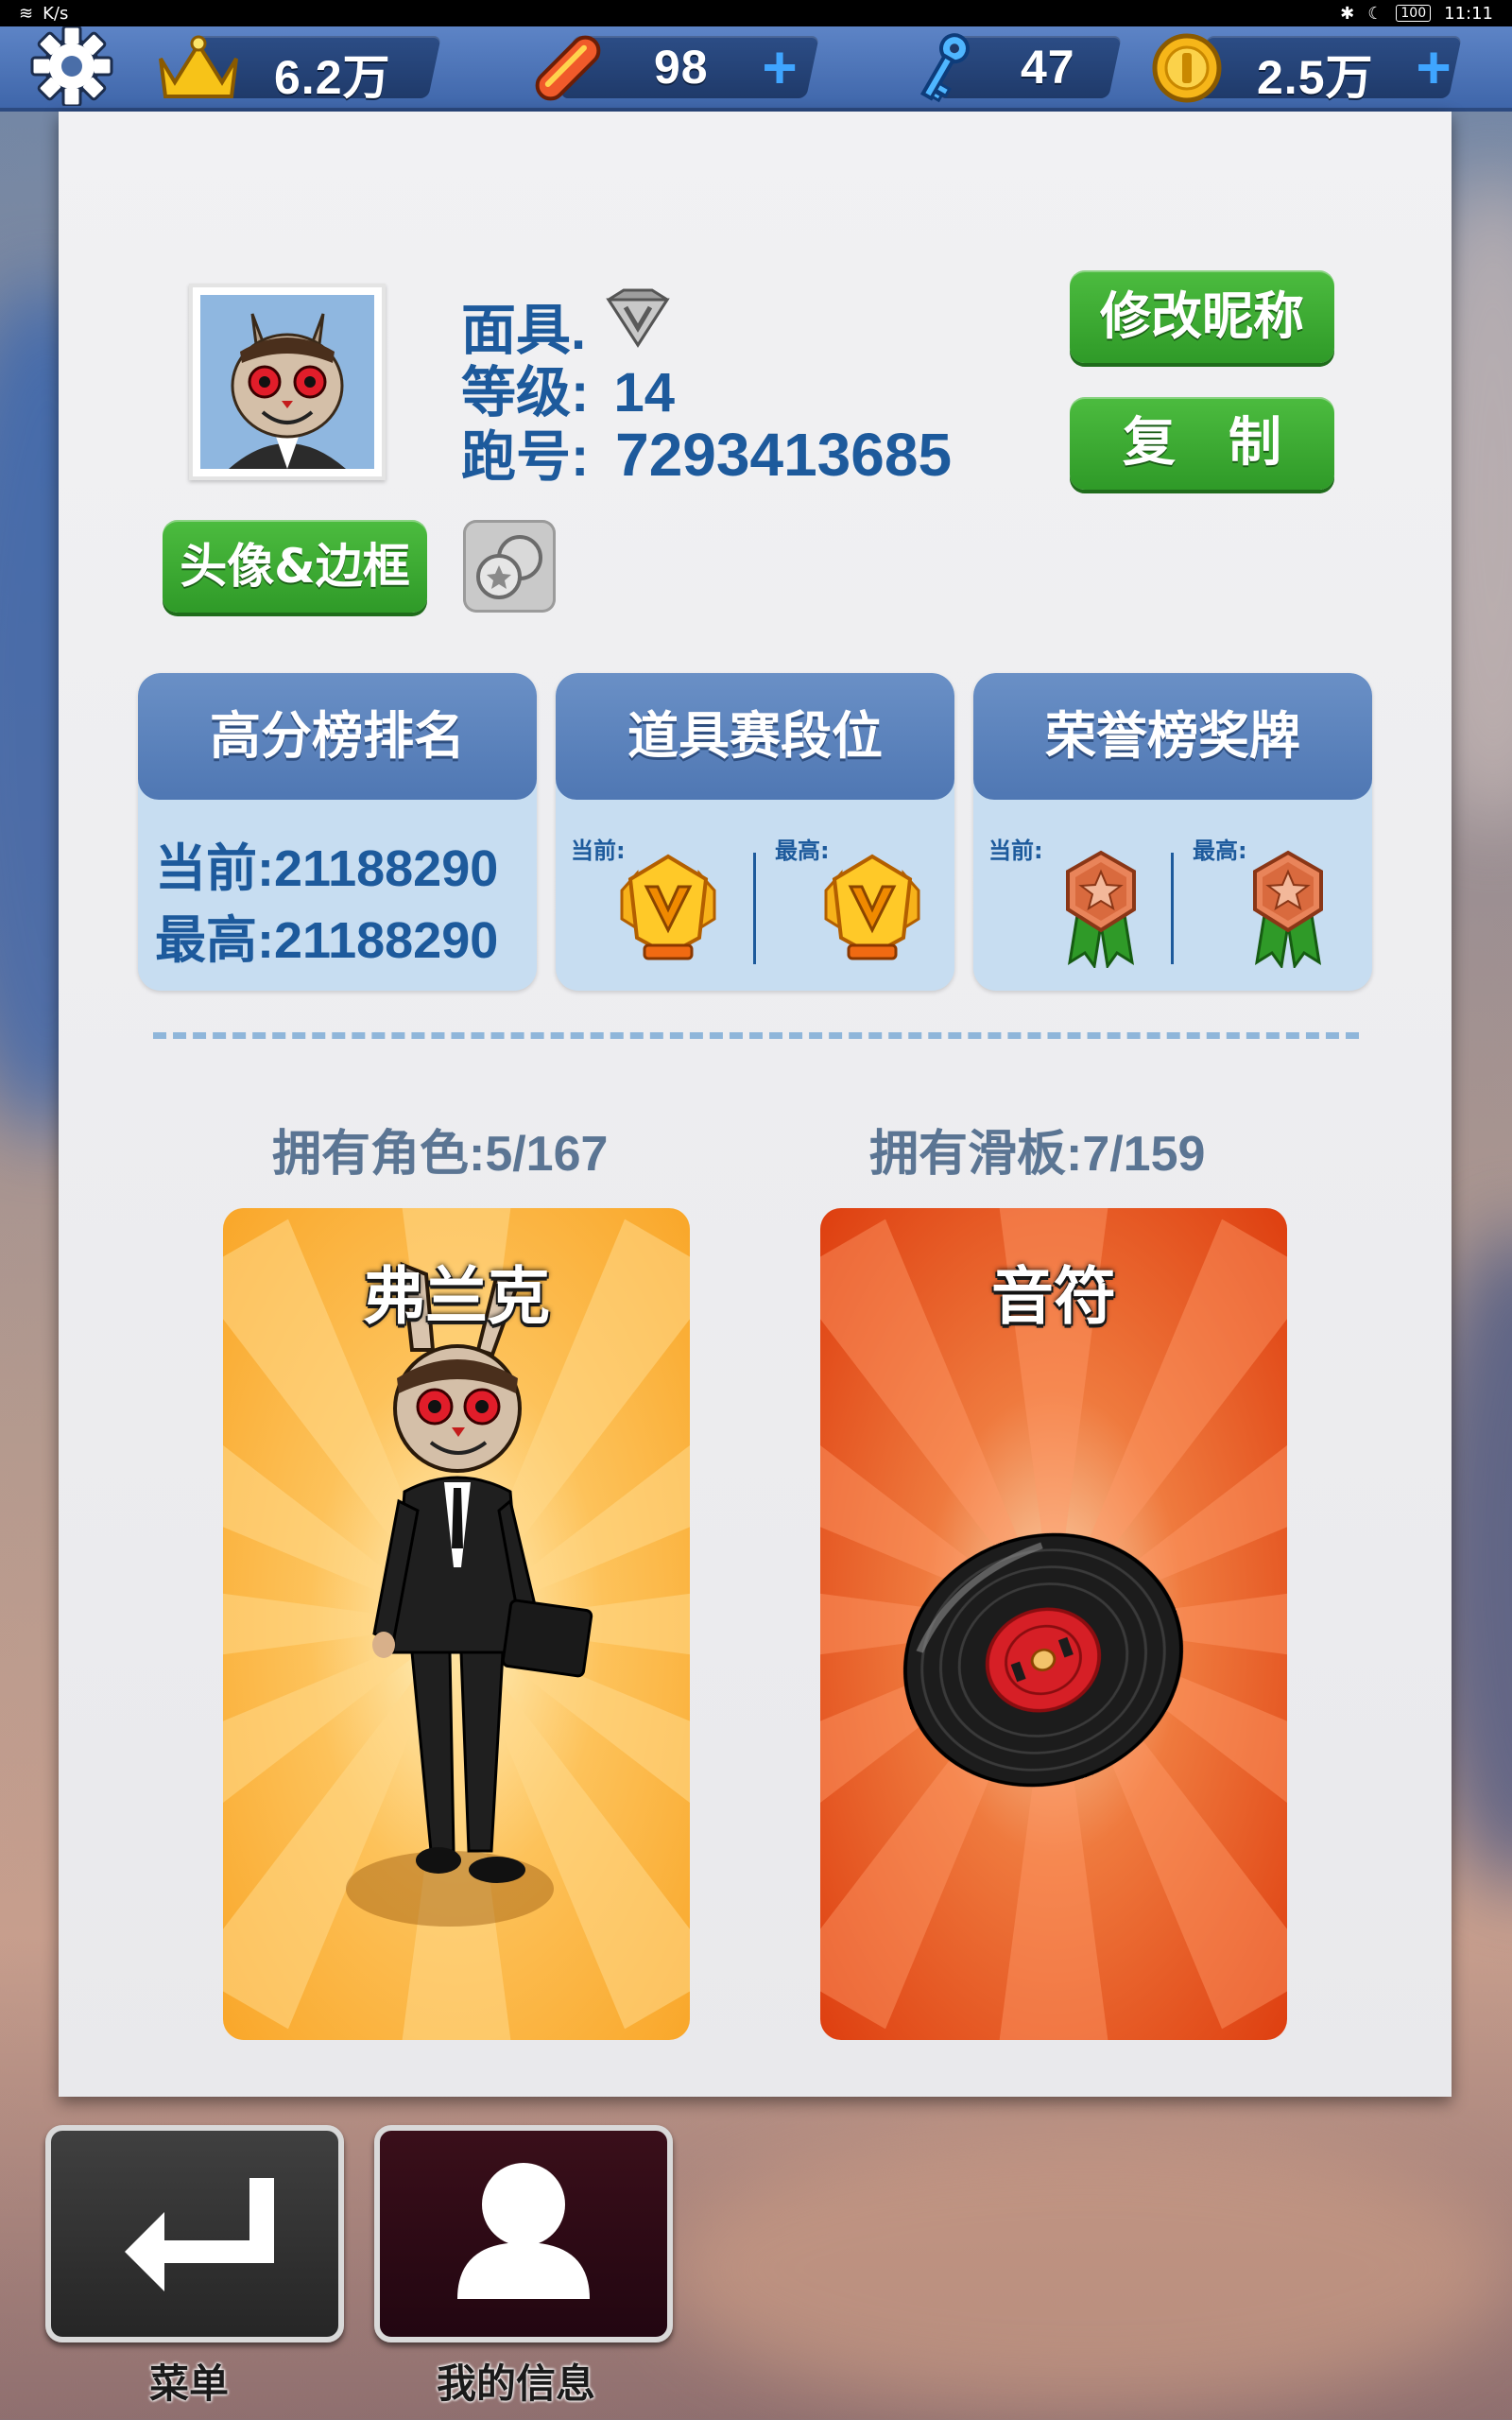 The height and width of the screenshot is (2420, 1512). What do you see at coordinates (1053, 1624) in the screenshot?
I see `board-showcase: 音符` at bounding box center [1053, 1624].